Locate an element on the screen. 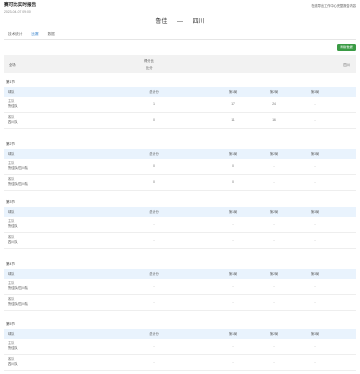  table-row: 主队 鲁佳队/四川队 - - - - is located at coordinates (180, 287).